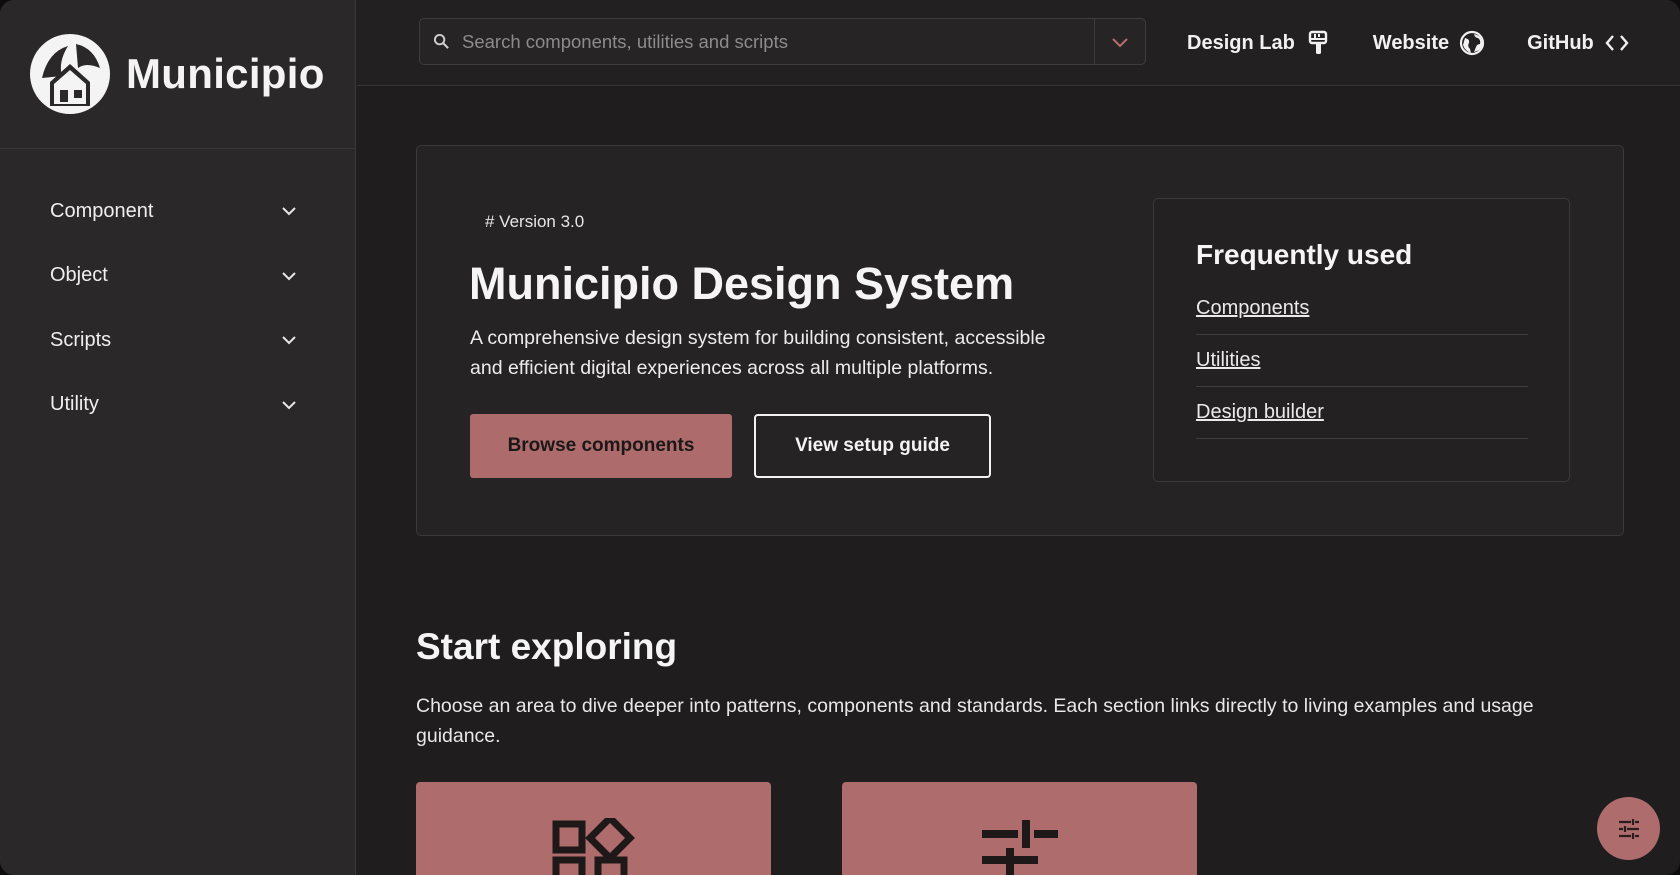  Describe the element at coordinates (1228, 360) in the screenshot. I see `utilities-link: Utilities` at that location.